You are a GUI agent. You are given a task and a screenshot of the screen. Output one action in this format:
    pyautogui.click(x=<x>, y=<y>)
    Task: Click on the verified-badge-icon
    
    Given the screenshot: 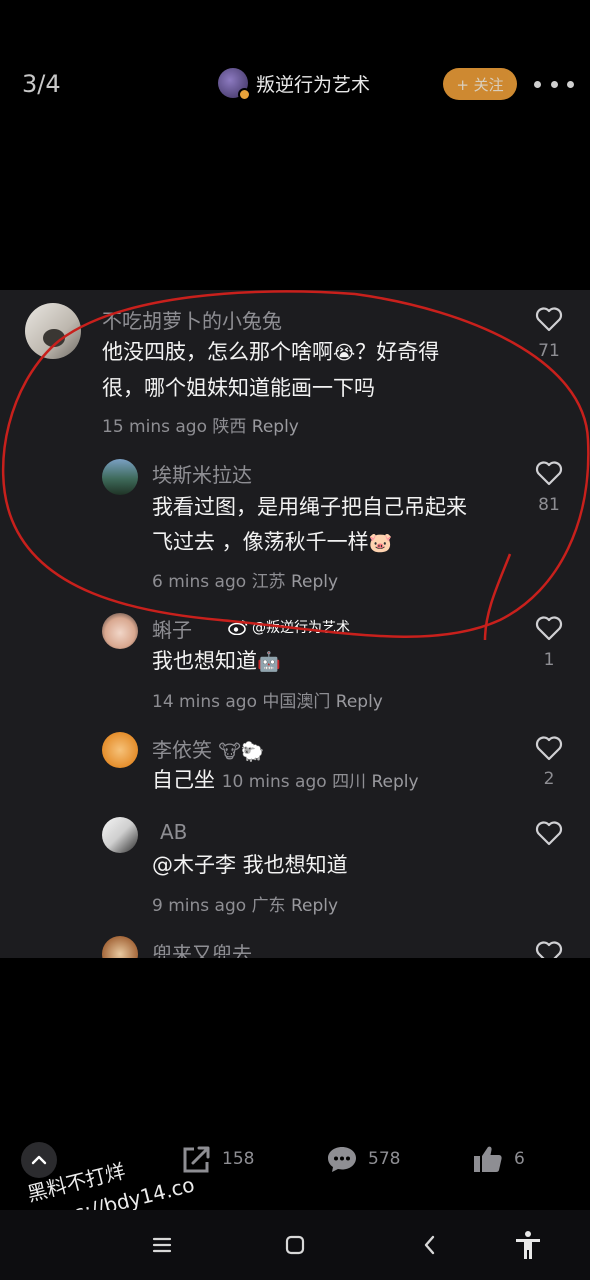 What is the action you would take?
    pyautogui.click(x=244, y=94)
    